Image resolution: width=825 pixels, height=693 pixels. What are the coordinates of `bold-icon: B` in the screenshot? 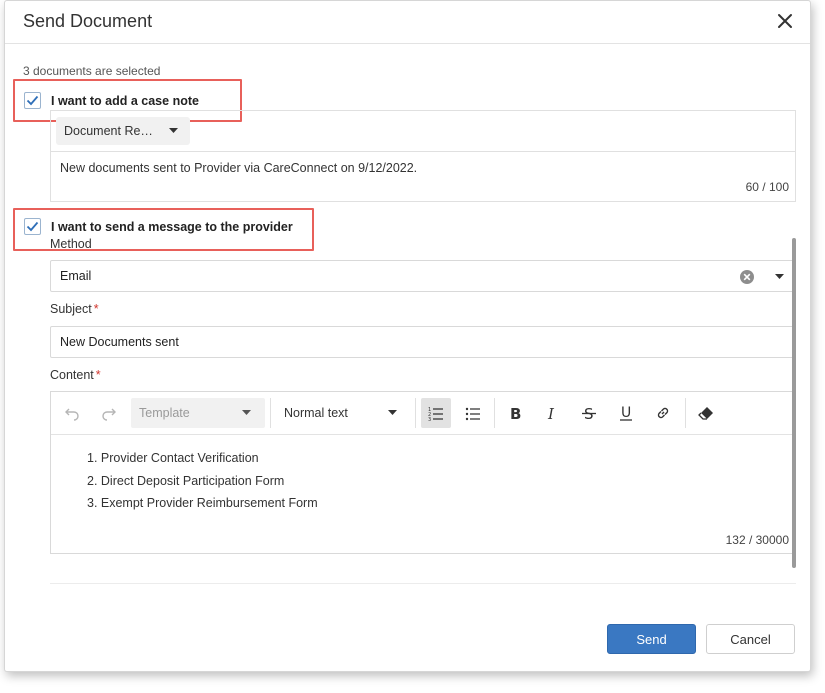 It's located at (515, 413).